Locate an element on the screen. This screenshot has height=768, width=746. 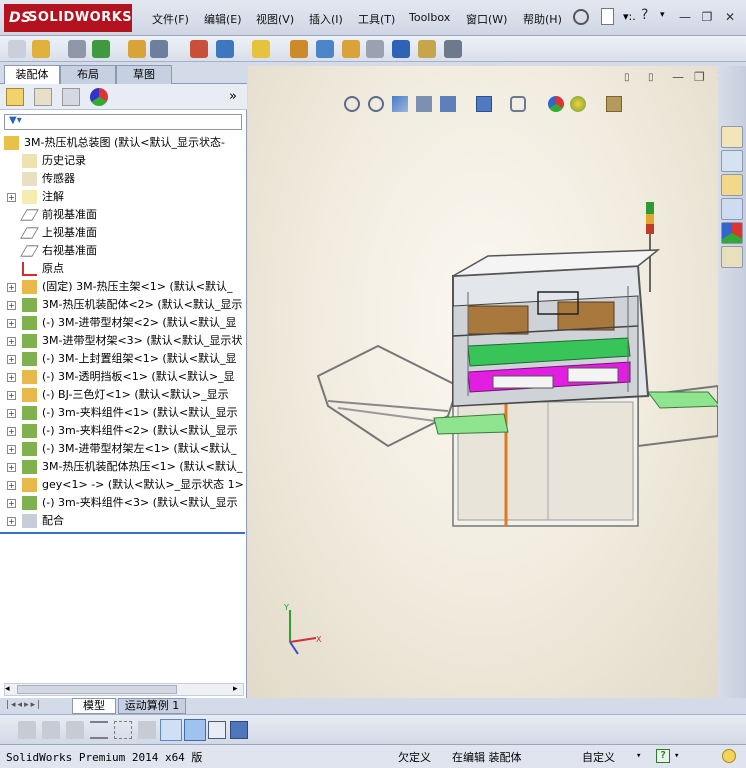
section-view-icon is located at coordinates (424, 104).